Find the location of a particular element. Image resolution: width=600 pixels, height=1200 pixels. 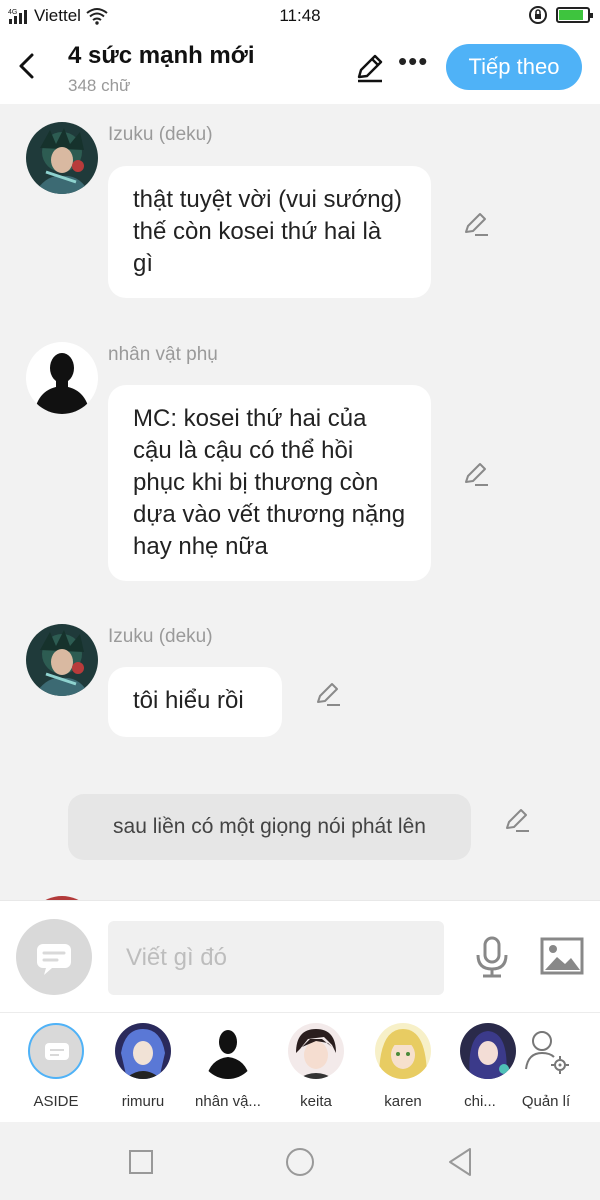

character-label: karen is located at coordinates (403, 1101).